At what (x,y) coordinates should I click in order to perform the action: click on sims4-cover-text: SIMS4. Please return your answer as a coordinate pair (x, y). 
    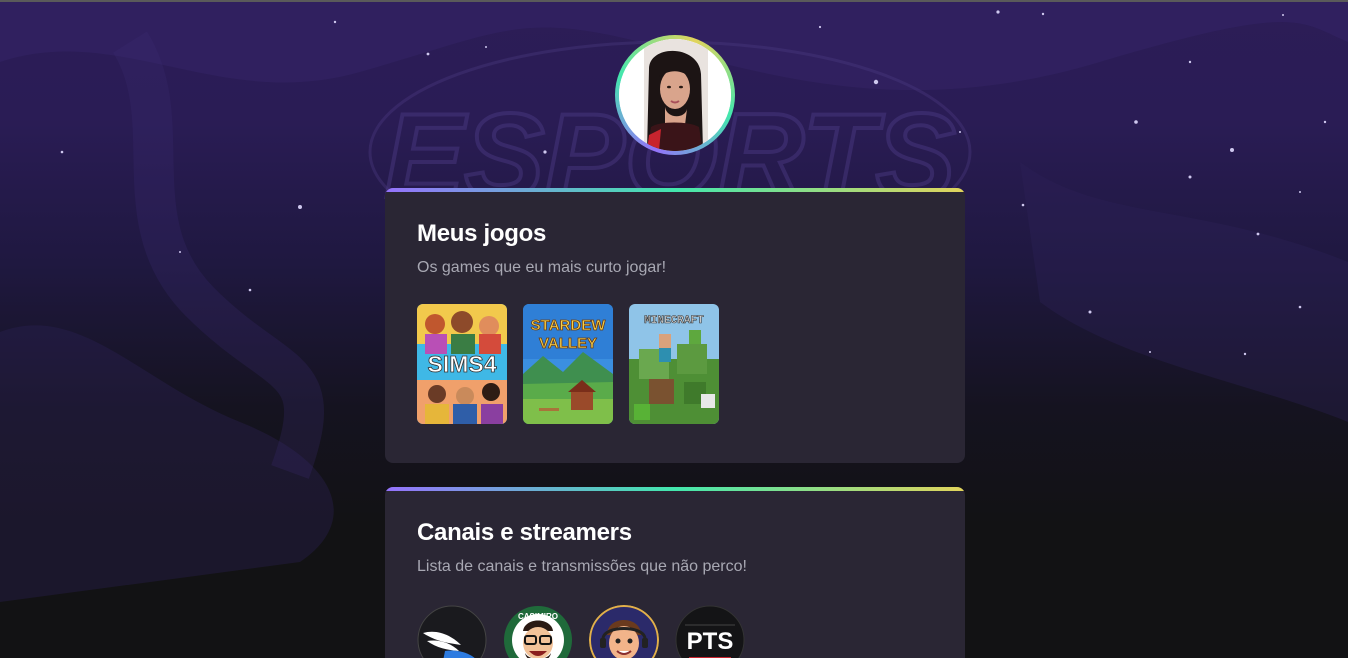
    Looking at the image, I should click on (461, 364).